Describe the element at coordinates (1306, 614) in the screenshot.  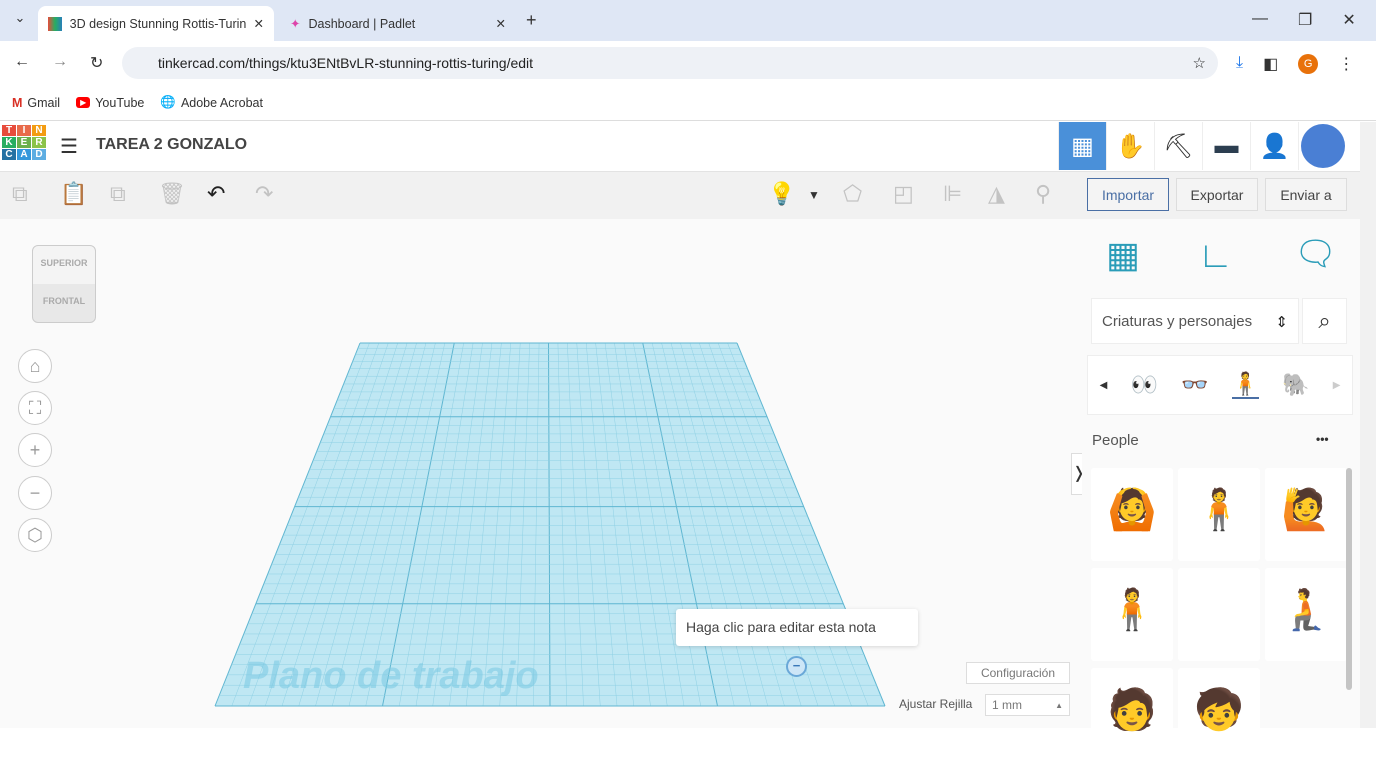
I see `shape-person-6: 🧎` at that location.